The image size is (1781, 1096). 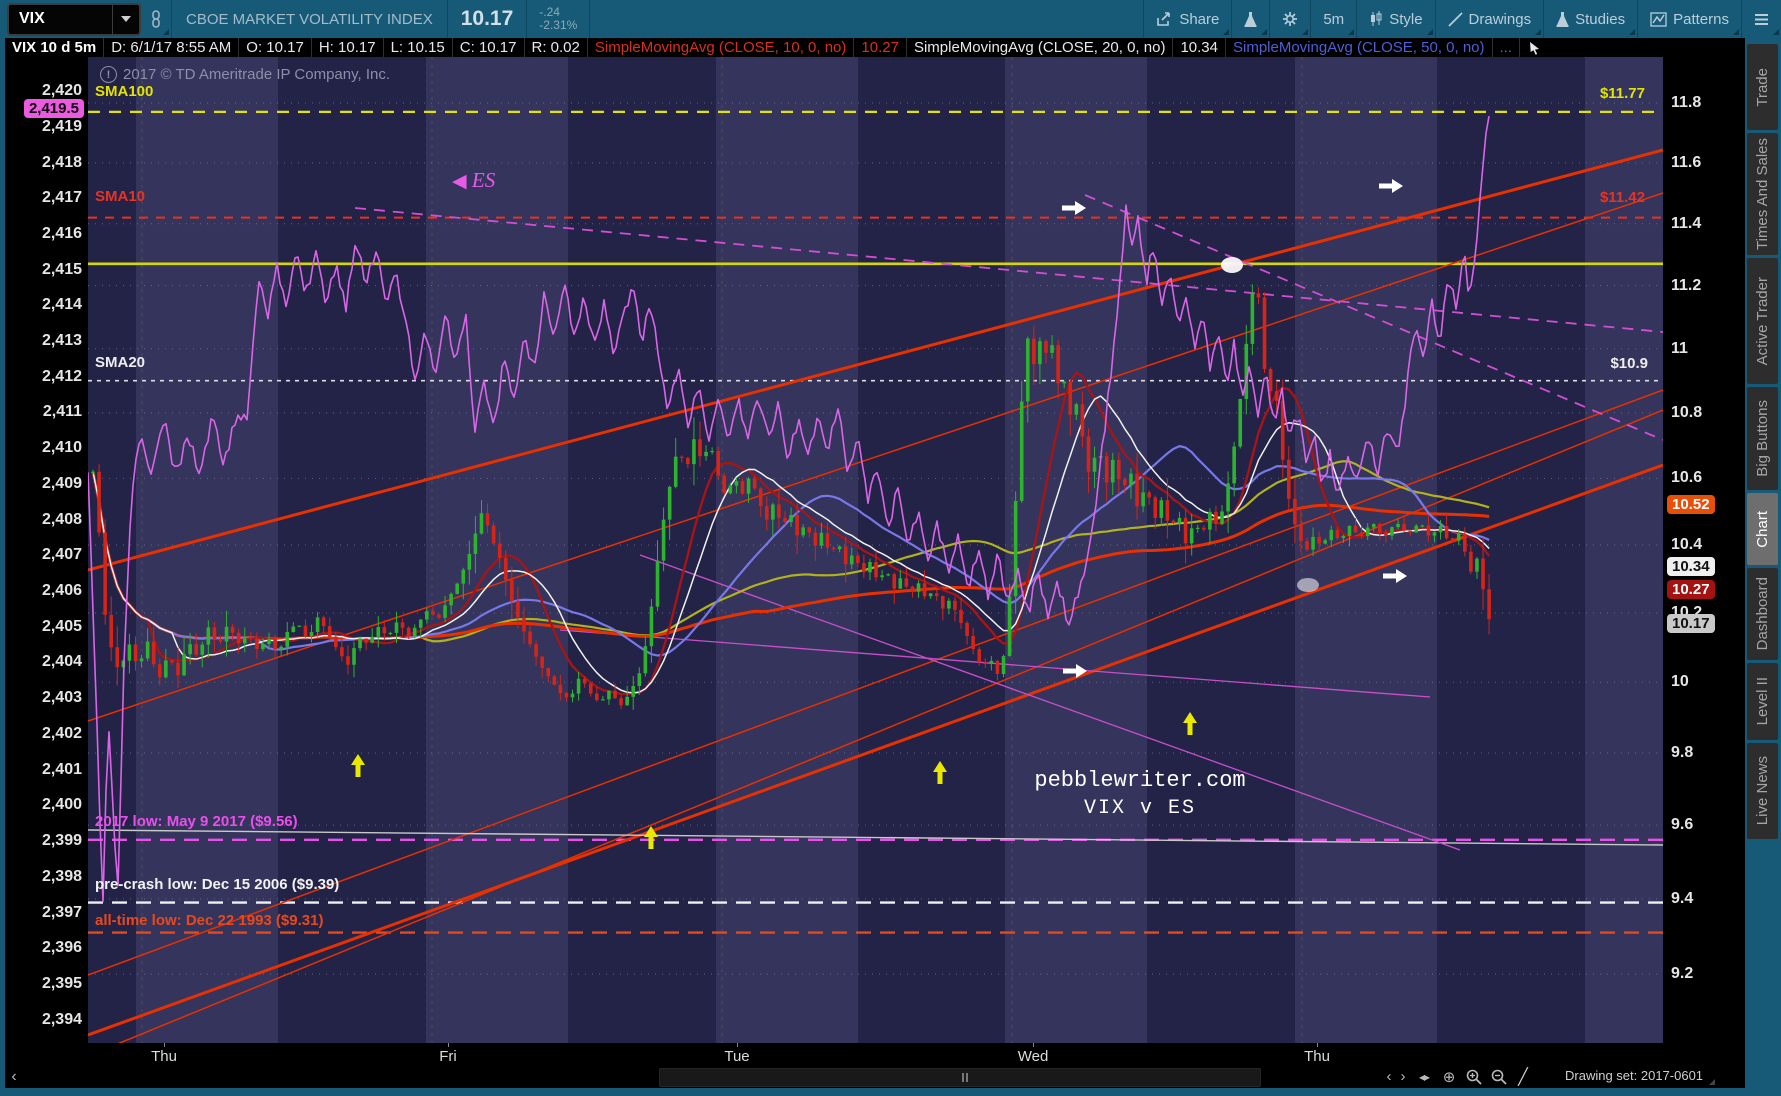 I want to click on patterns-button: Patterns, so click(x=1689, y=19).